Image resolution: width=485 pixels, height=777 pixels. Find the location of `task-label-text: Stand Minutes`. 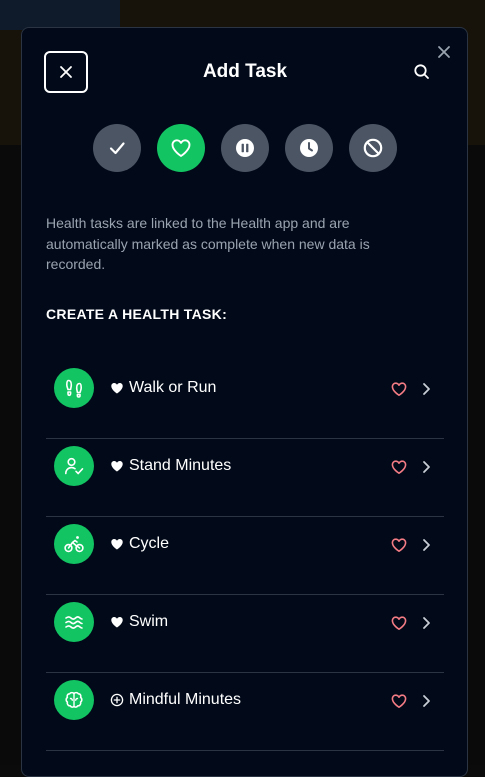

task-label-text: Stand Minutes is located at coordinates (180, 465).